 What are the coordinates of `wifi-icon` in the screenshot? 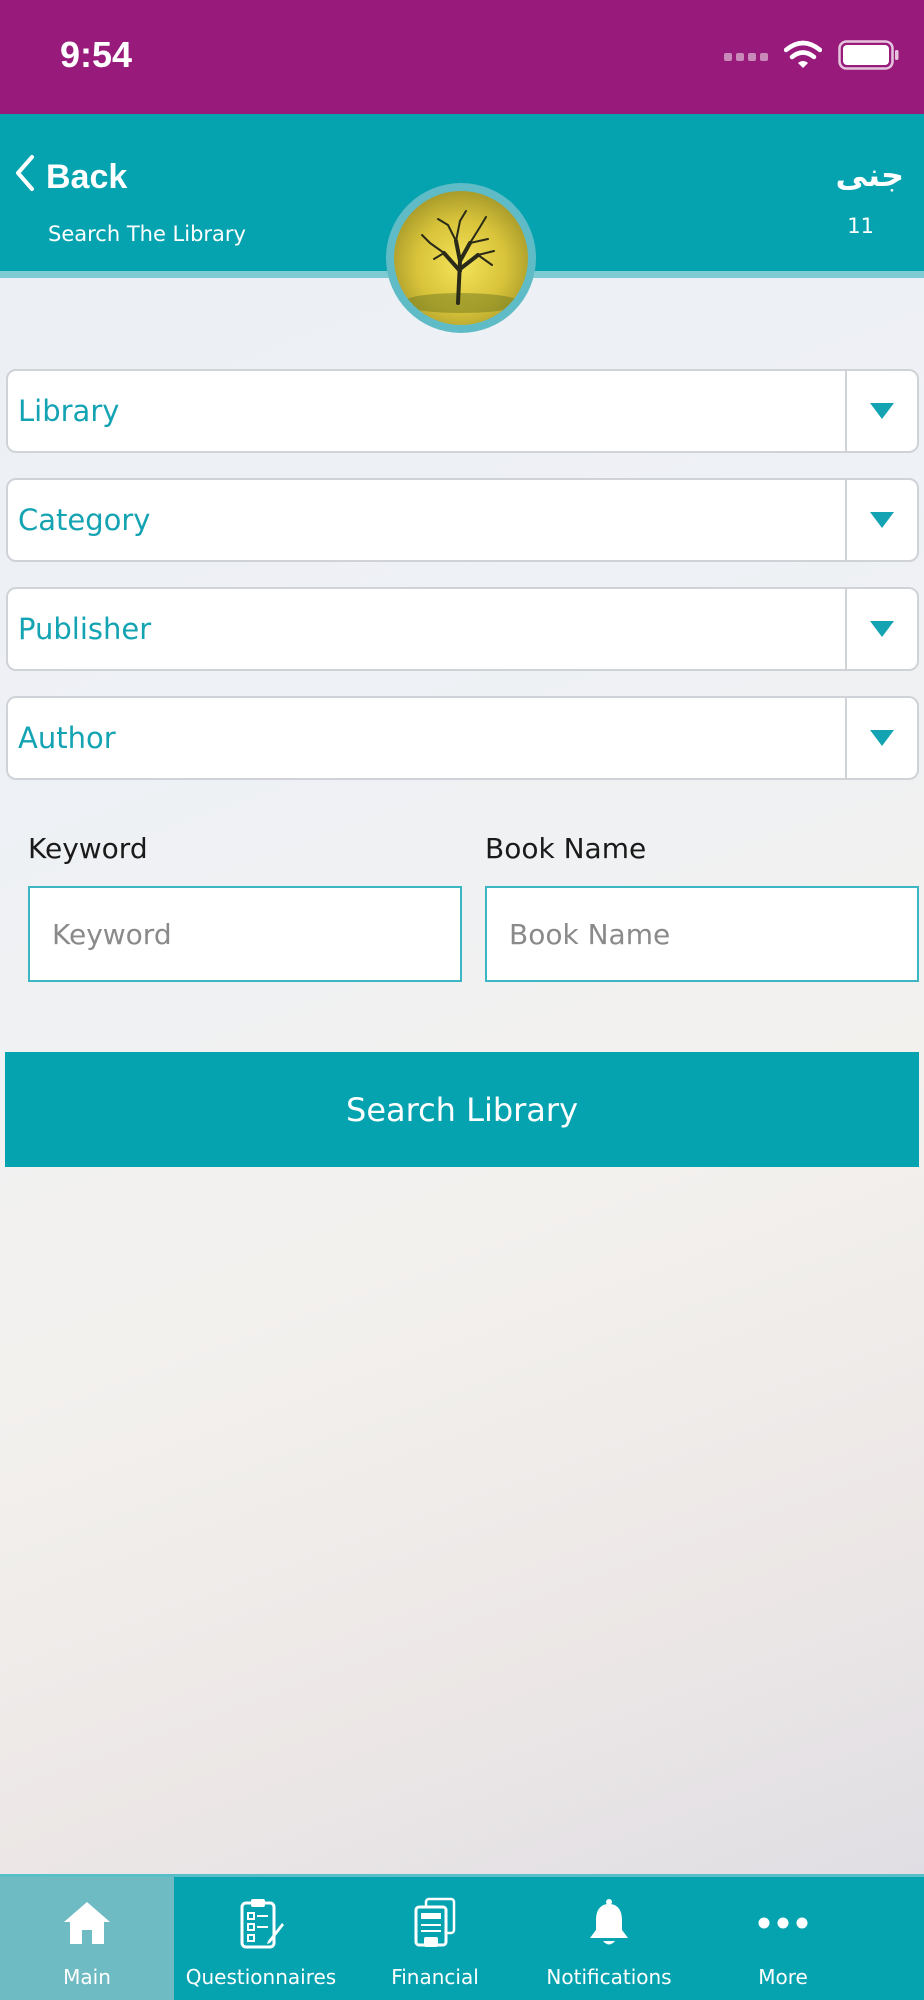 It's located at (803, 57).